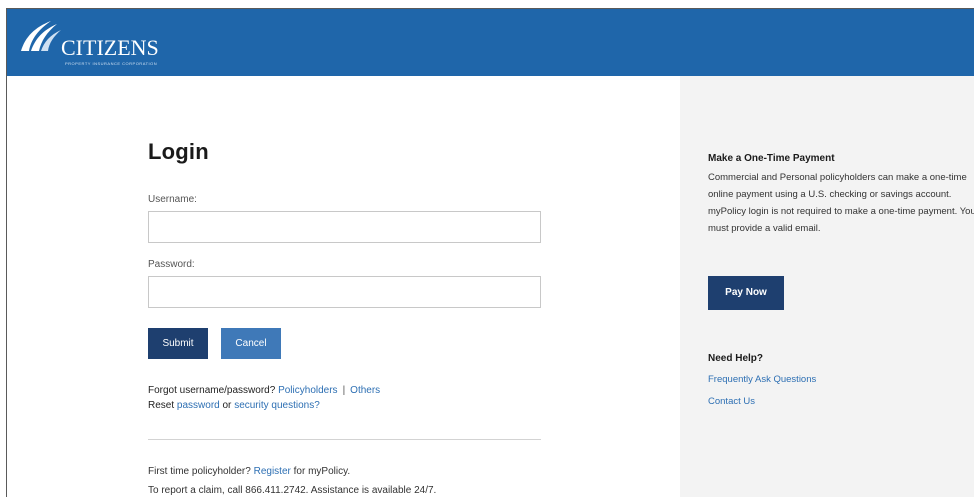 The width and height of the screenshot is (974, 497). What do you see at coordinates (199, 471) in the screenshot?
I see `first-time-prefix: First time policyholder?` at bounding box center [199, 471].